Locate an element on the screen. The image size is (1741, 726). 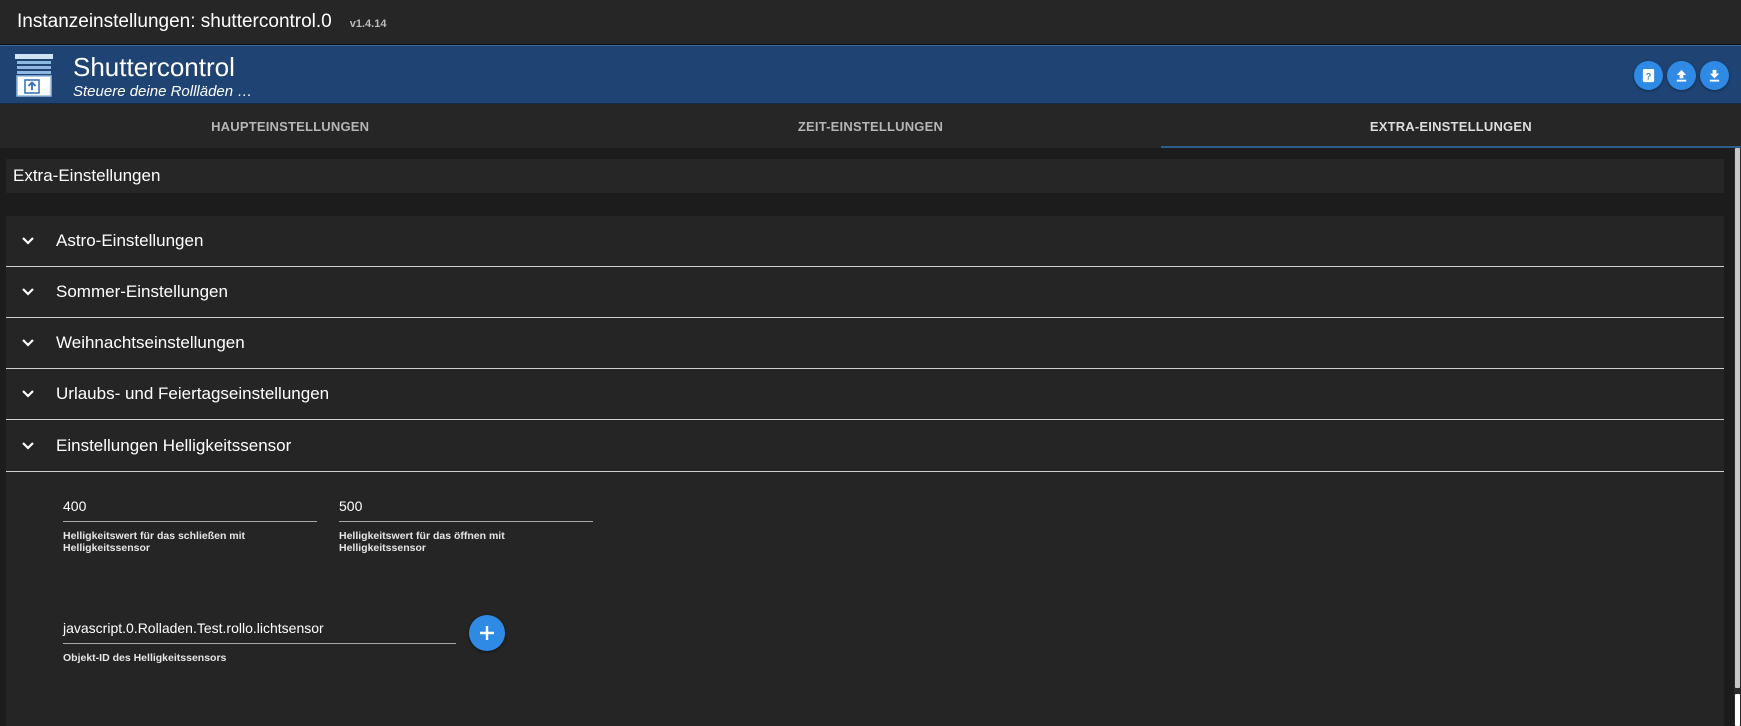
vertical-scrollbar is located at coordinates (1737, 437).